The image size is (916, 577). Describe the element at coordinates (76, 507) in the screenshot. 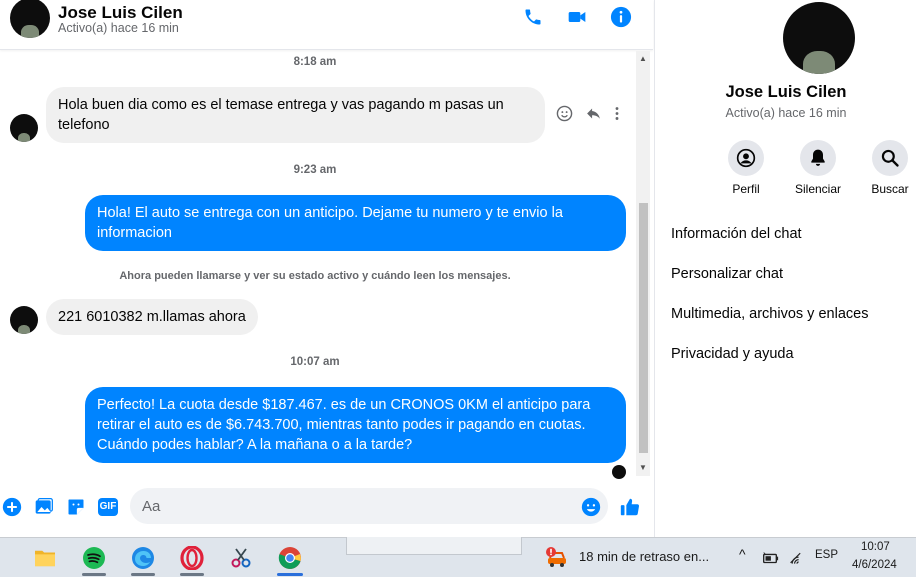

I see `sticker-icon` at that location.